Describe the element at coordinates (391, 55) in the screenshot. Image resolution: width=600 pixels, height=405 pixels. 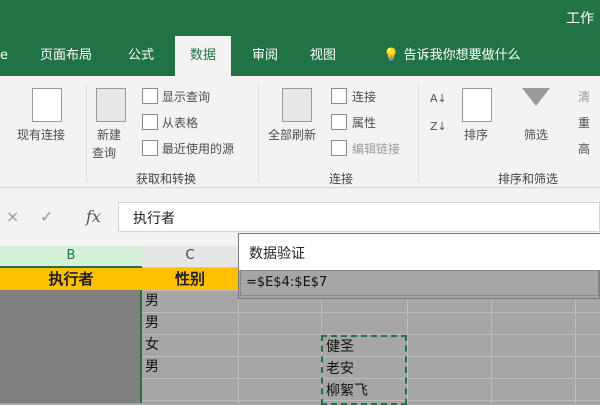
I see `lightbulb-icon: 💡` at that location.